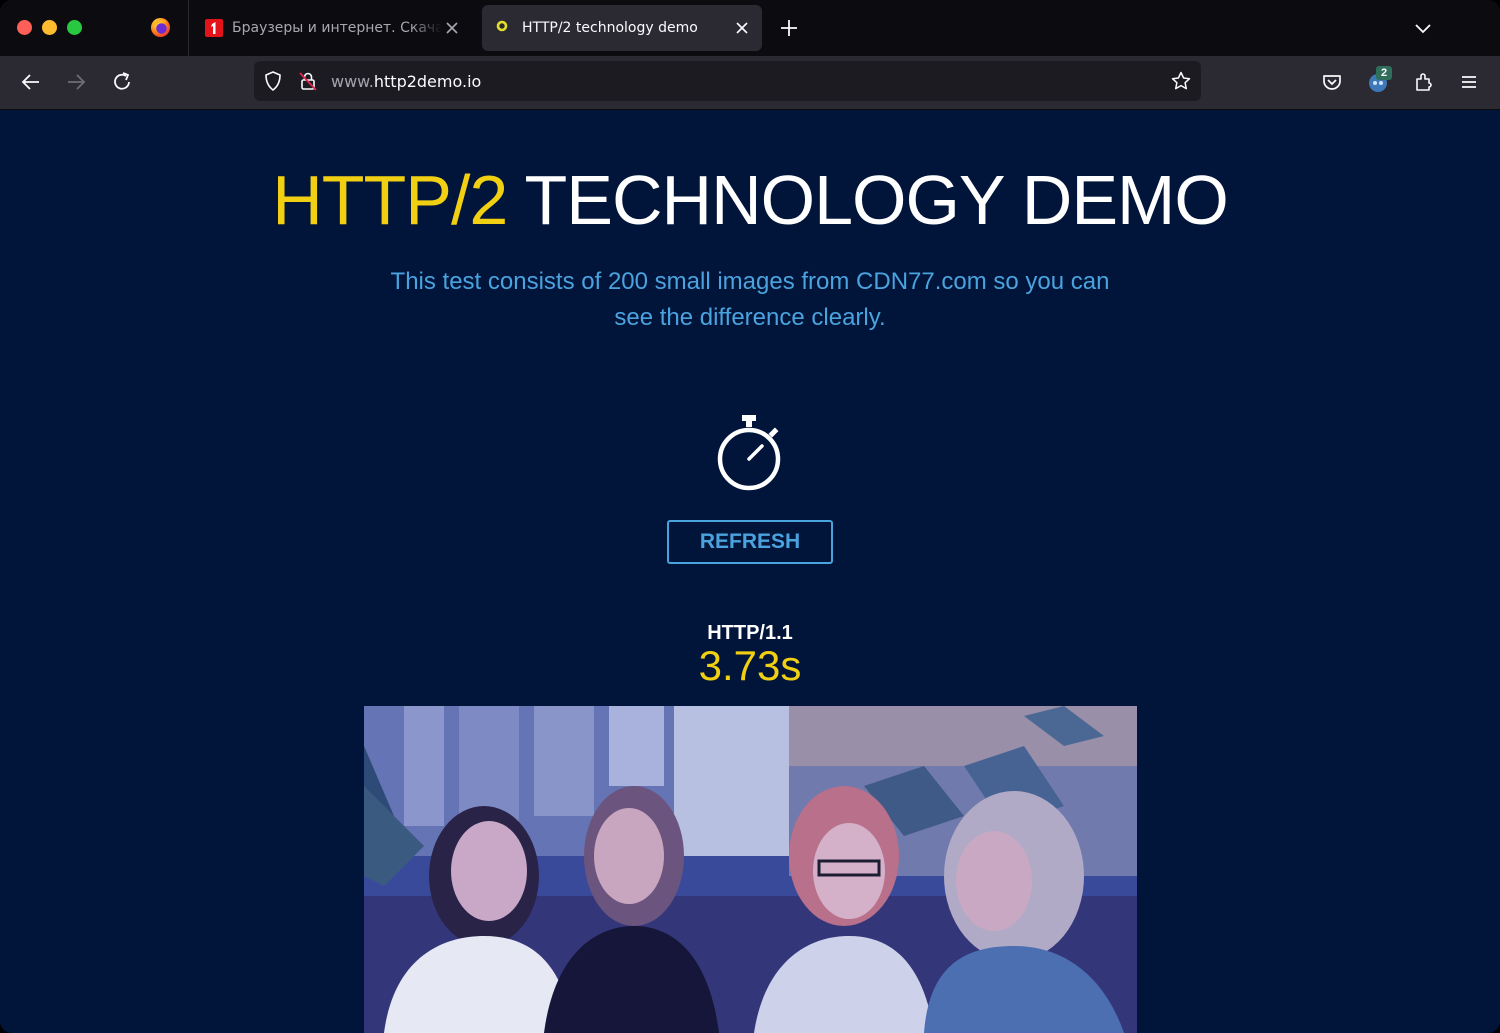  Describe the element at coordinates (390, 200) in the screenshot. I see `title-accent: HTTP/2` at that location.